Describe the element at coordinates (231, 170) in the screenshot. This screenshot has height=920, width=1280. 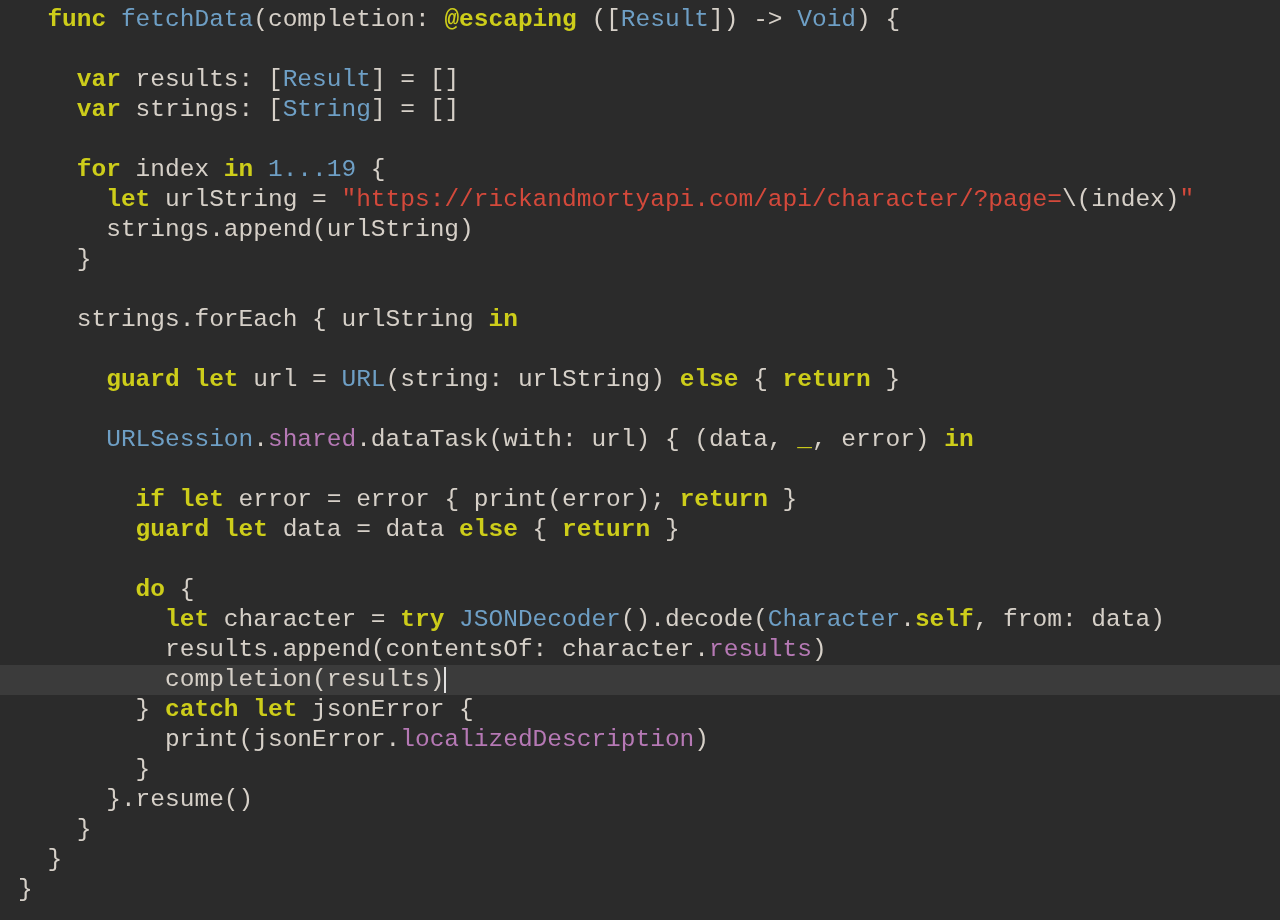
I see `code-line: for index in 1...19 {` at that location.